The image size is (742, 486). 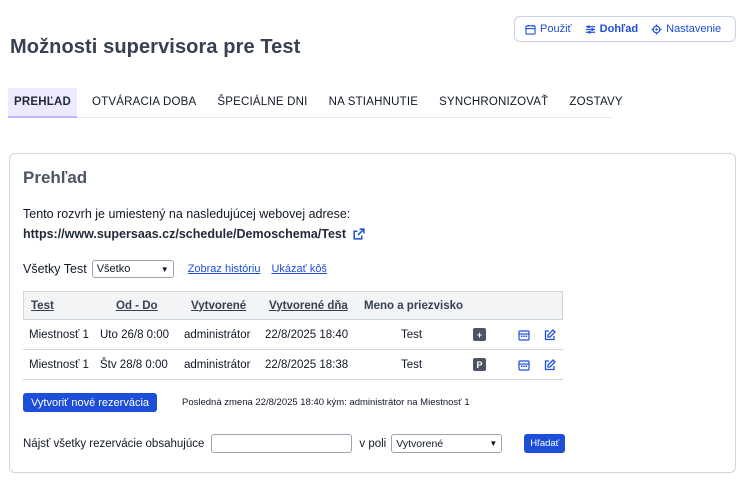 What do you see at coordinates (42, 306) in the screenshot?
I see `header-resource: Test` at bounding box center [42, 306].